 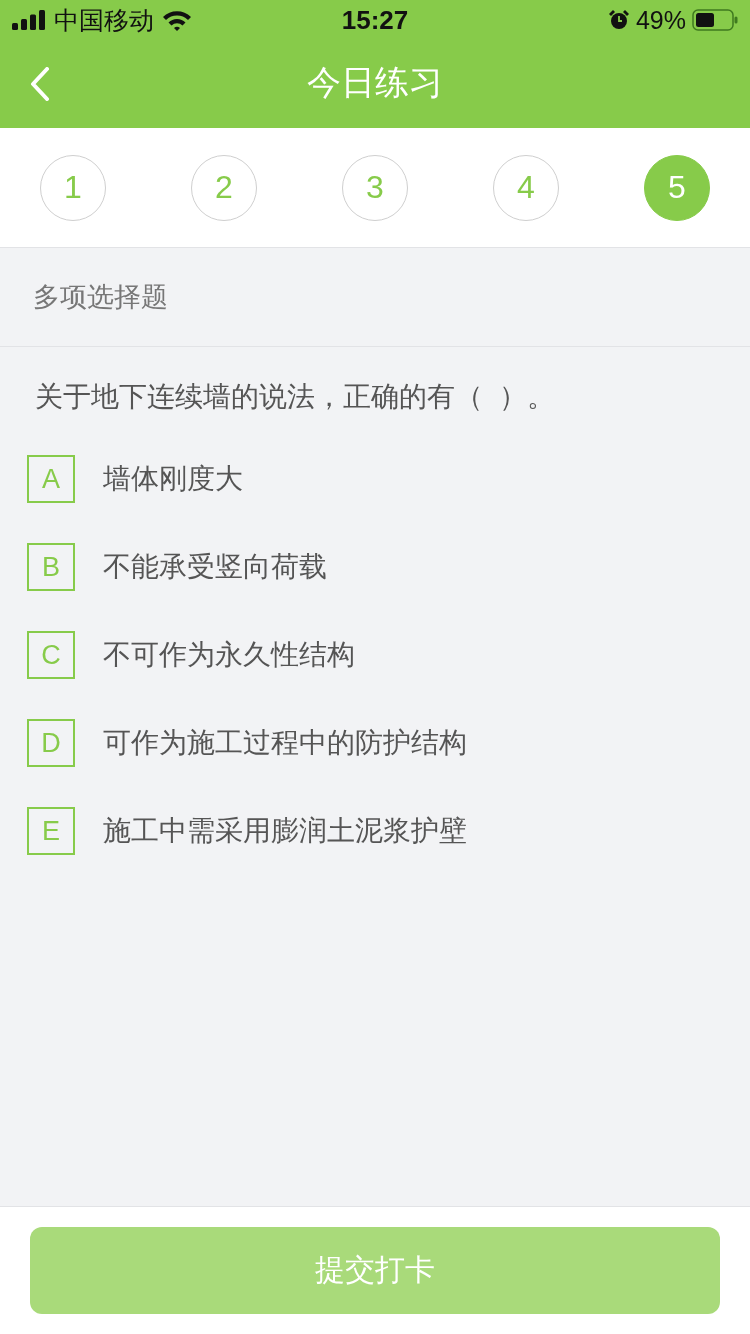 I want to click on question-number-button: 4, so click(x=526, y=187).